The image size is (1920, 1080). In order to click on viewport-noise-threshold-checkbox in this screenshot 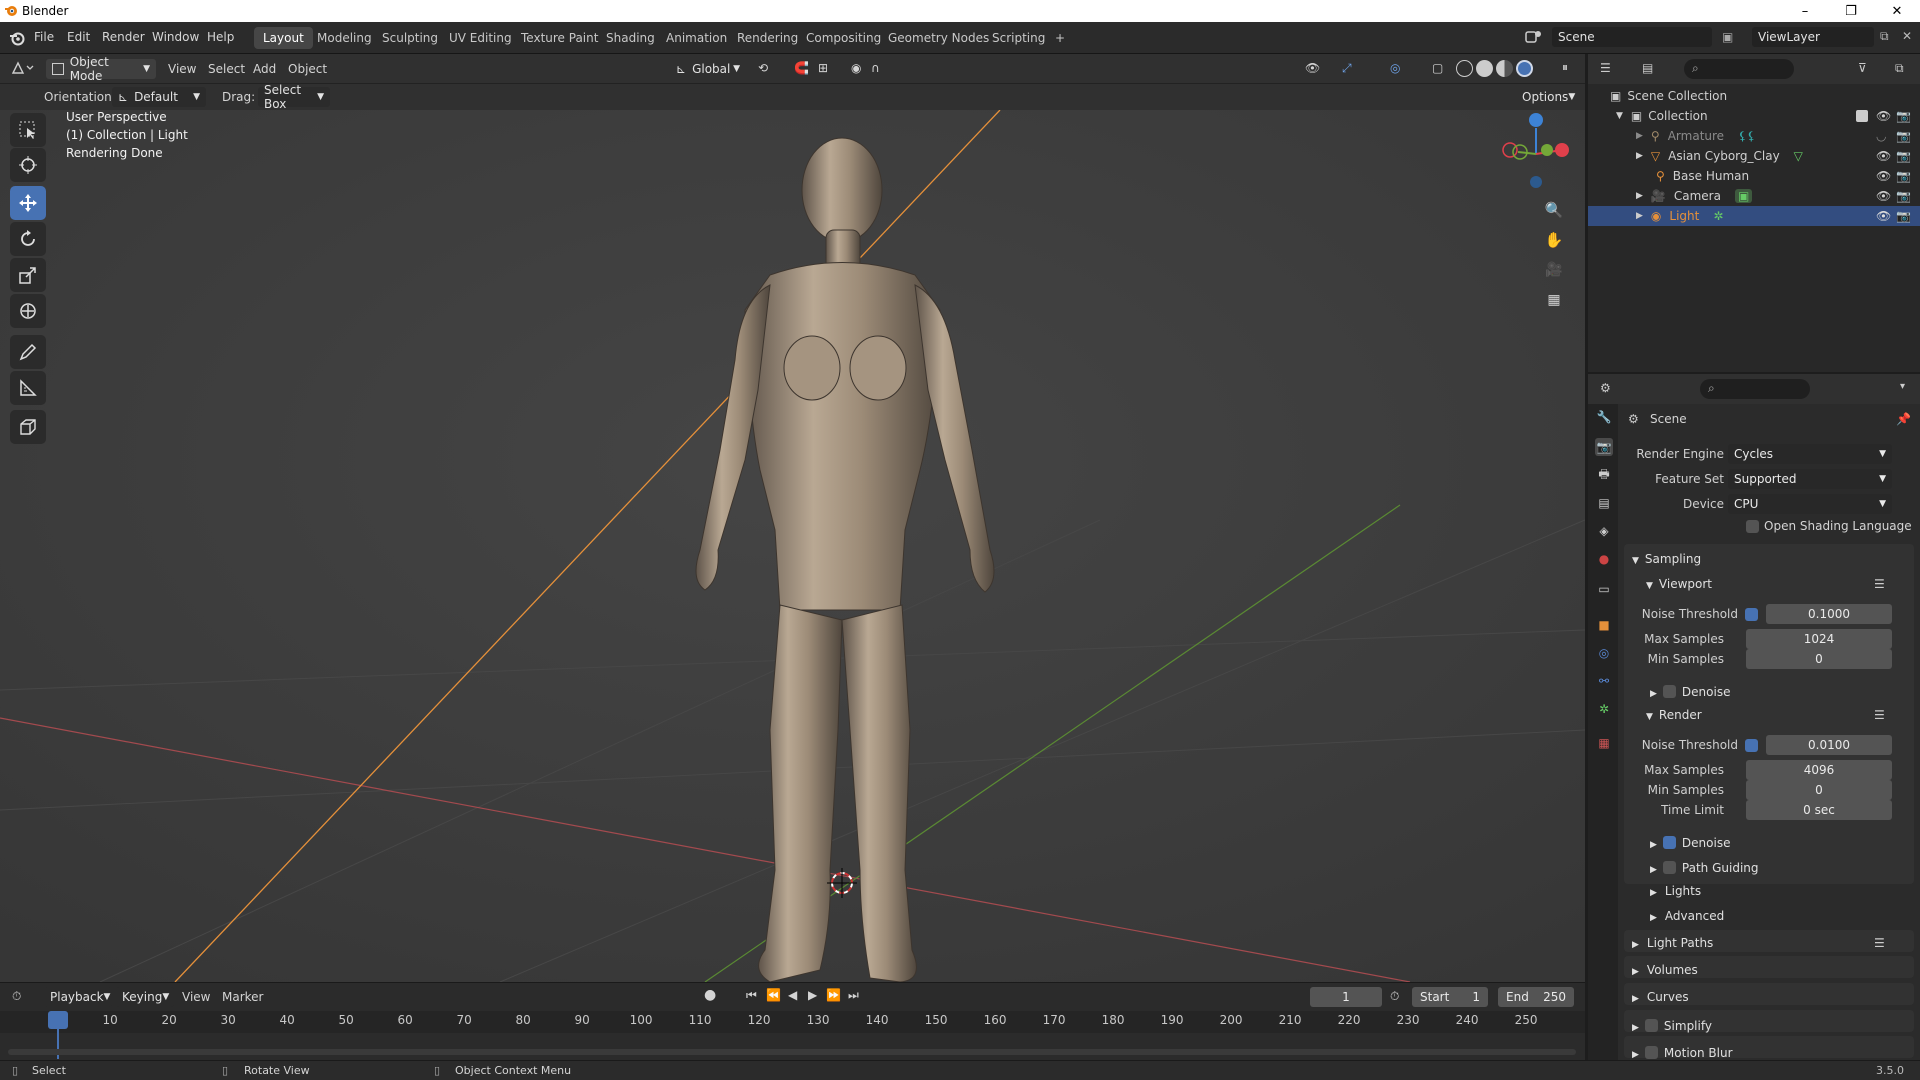, I will do `click(1751, 614)`.